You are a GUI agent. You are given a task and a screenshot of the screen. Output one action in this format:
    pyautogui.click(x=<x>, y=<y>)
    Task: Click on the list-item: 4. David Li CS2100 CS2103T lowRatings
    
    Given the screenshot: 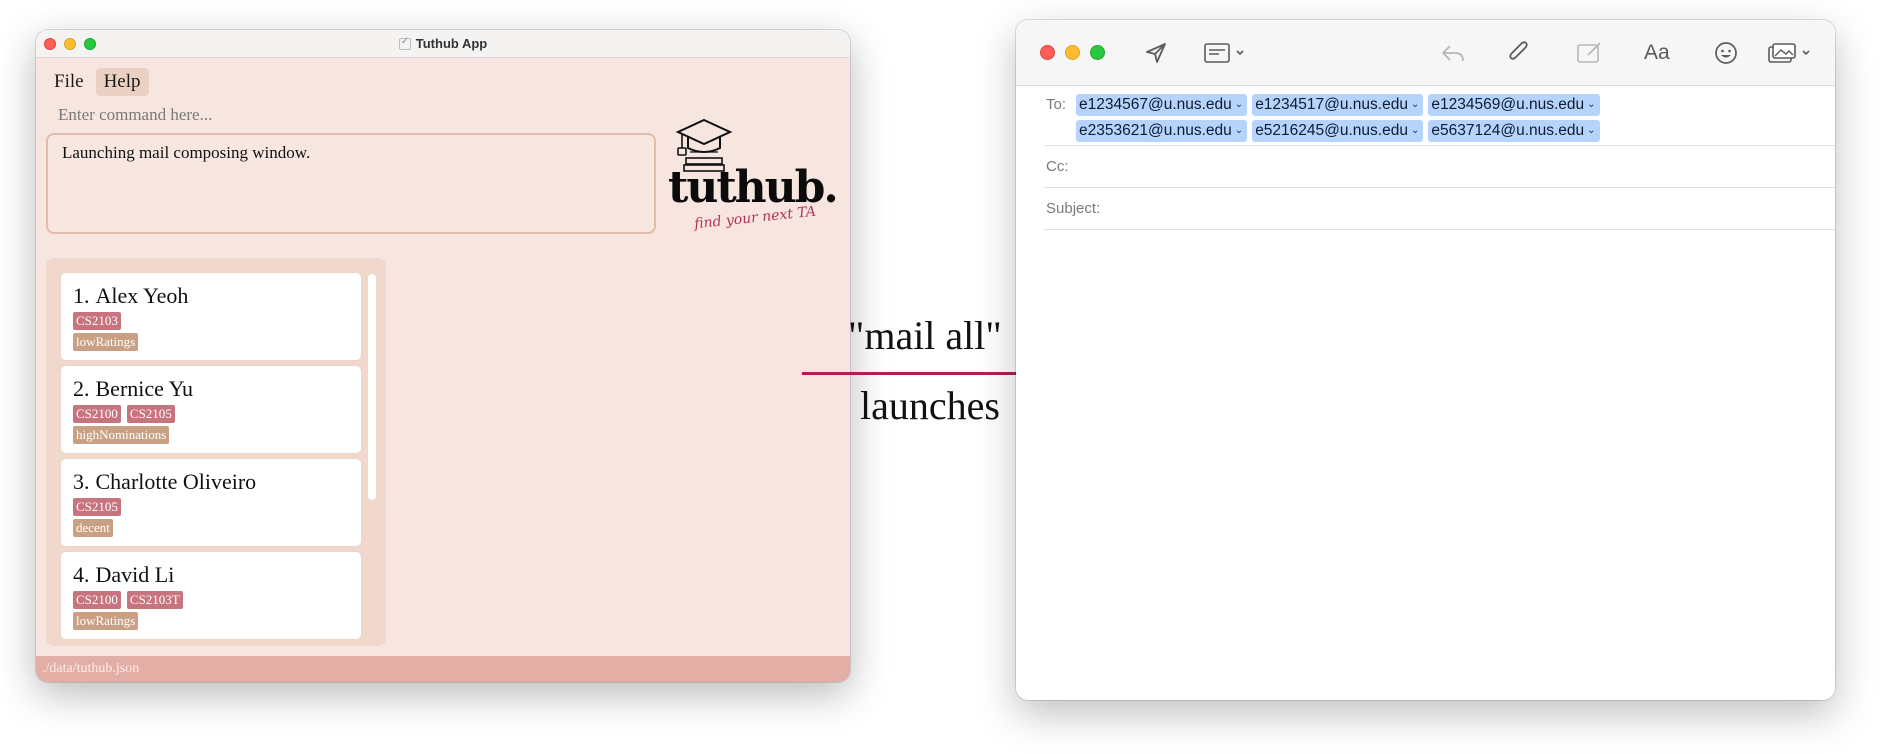 What is the action you would take?
    pyautogui.click(x=211, y=595)
    